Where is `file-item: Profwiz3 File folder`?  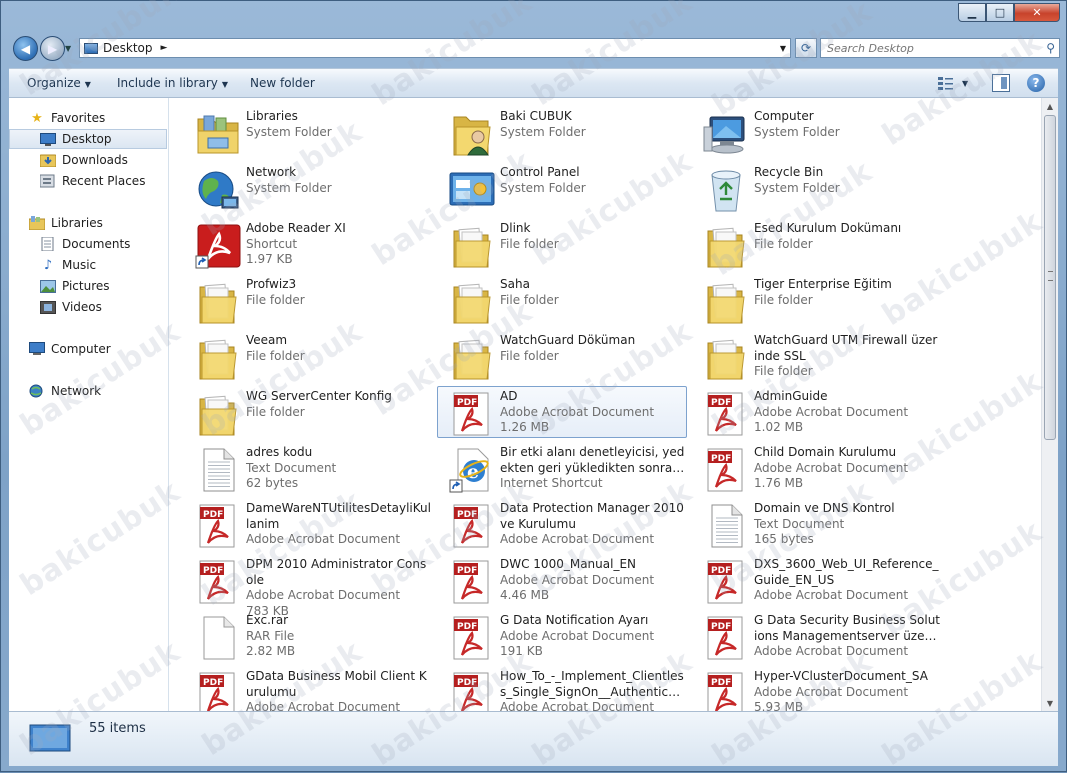 file-item: Profwiz3 File folder is located at coordinates (308, 300).